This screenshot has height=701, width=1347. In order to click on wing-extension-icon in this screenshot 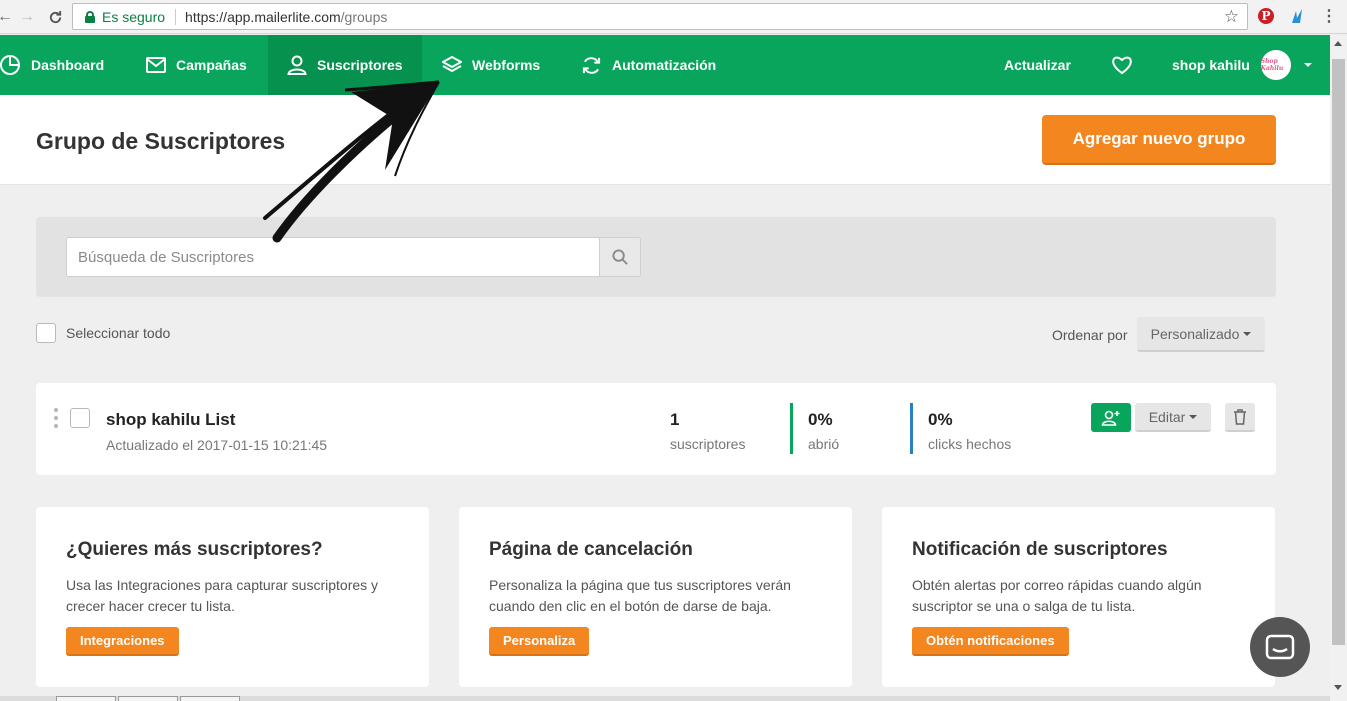, I will do `click(1297, 16)`.